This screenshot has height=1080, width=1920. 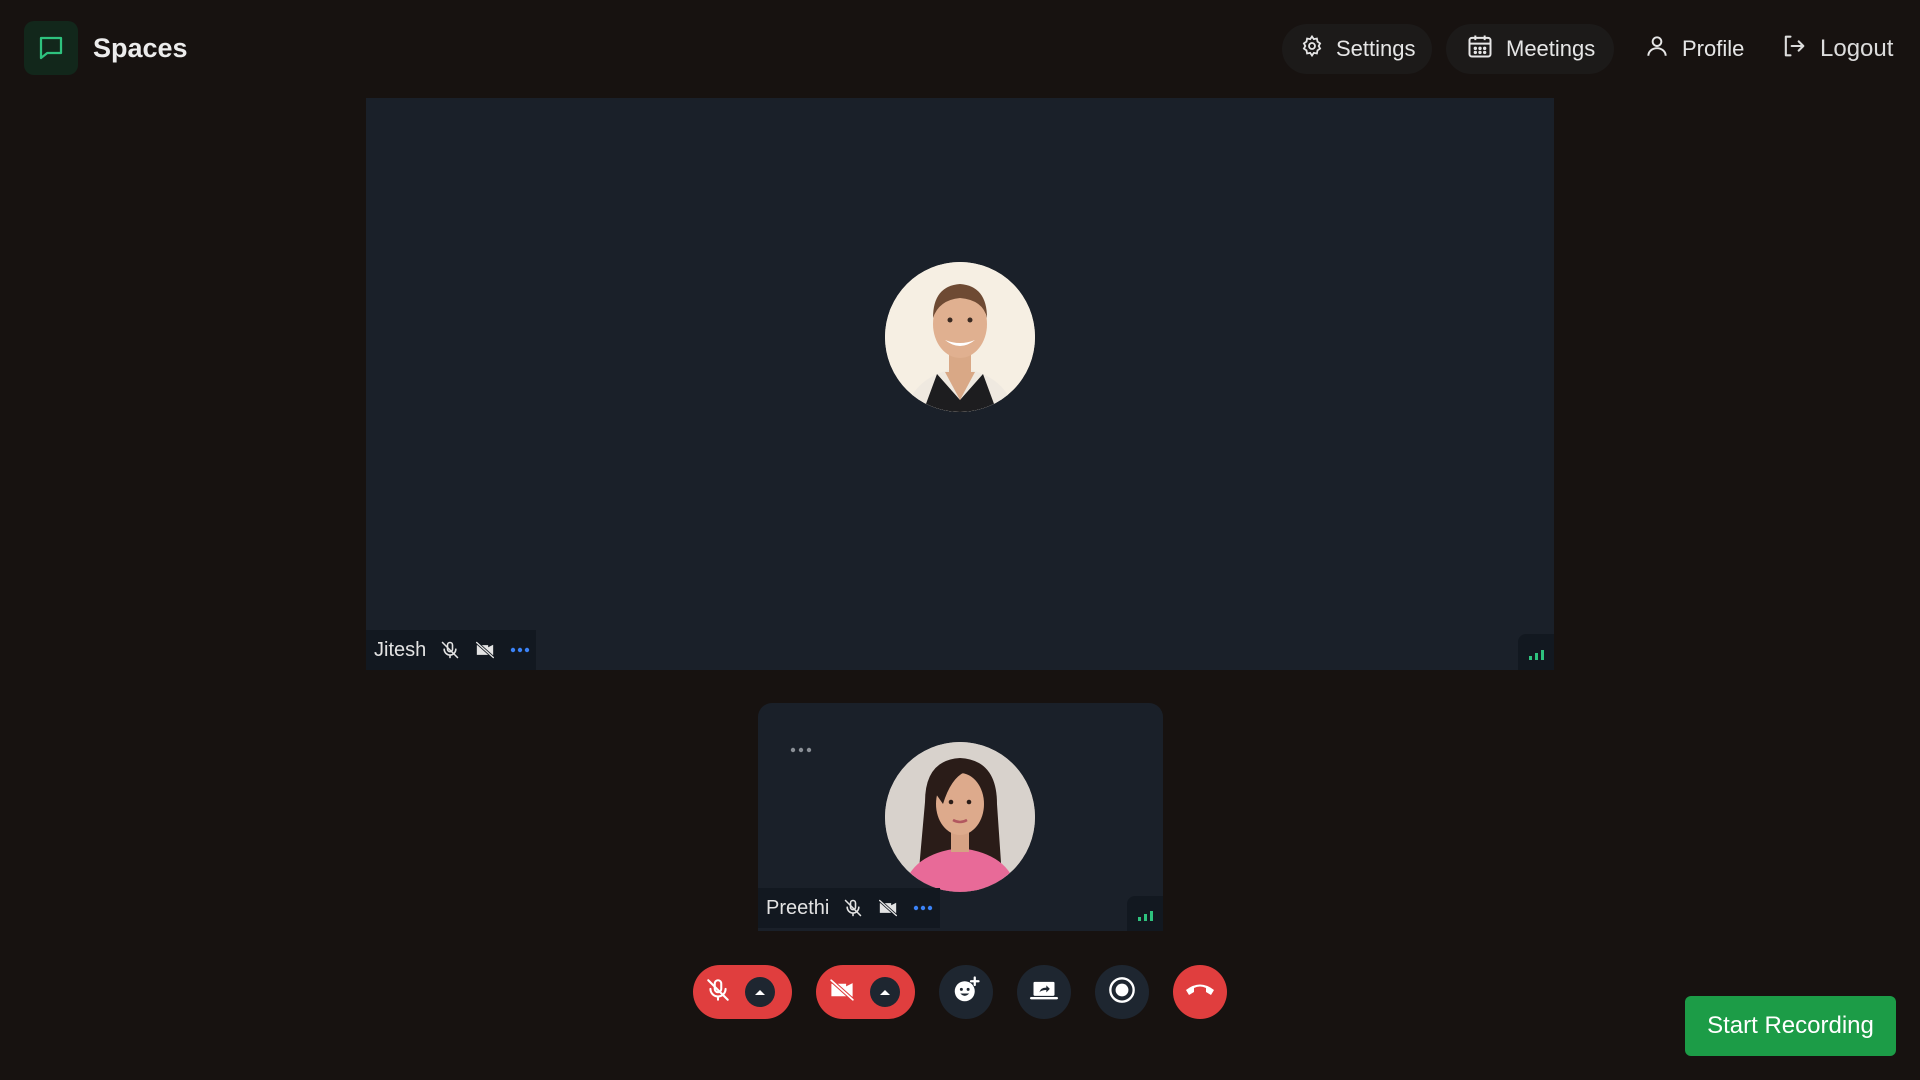 I want to click on record-button, so click(x=1122, y=992).